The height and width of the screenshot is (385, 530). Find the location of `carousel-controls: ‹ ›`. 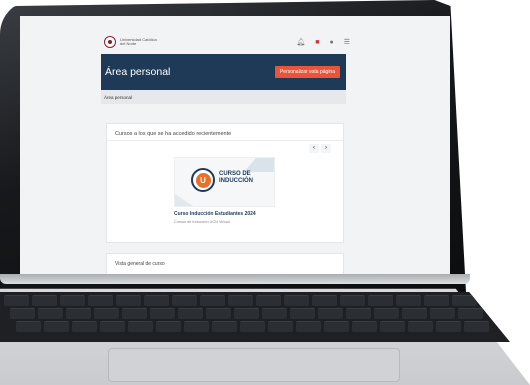

carousel-controls: ‹ › is located at coordinates (320, 148).